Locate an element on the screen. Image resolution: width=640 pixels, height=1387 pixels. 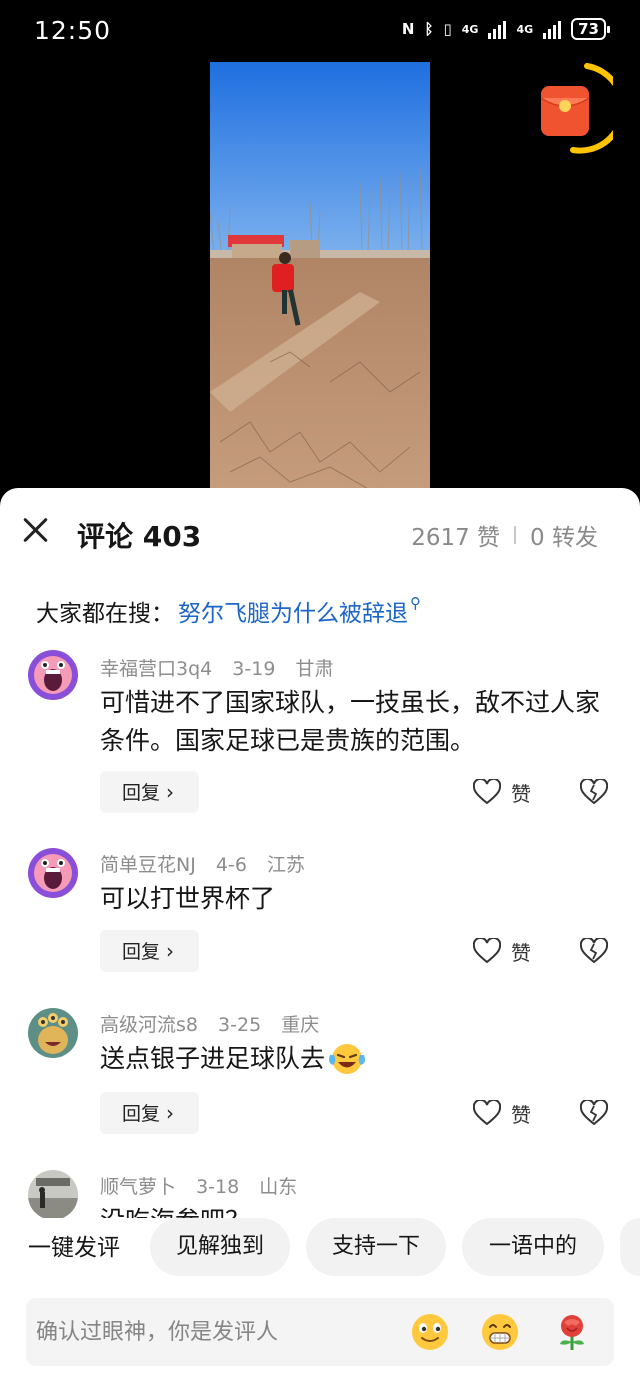
video-player is located at coordinates (320, 276).